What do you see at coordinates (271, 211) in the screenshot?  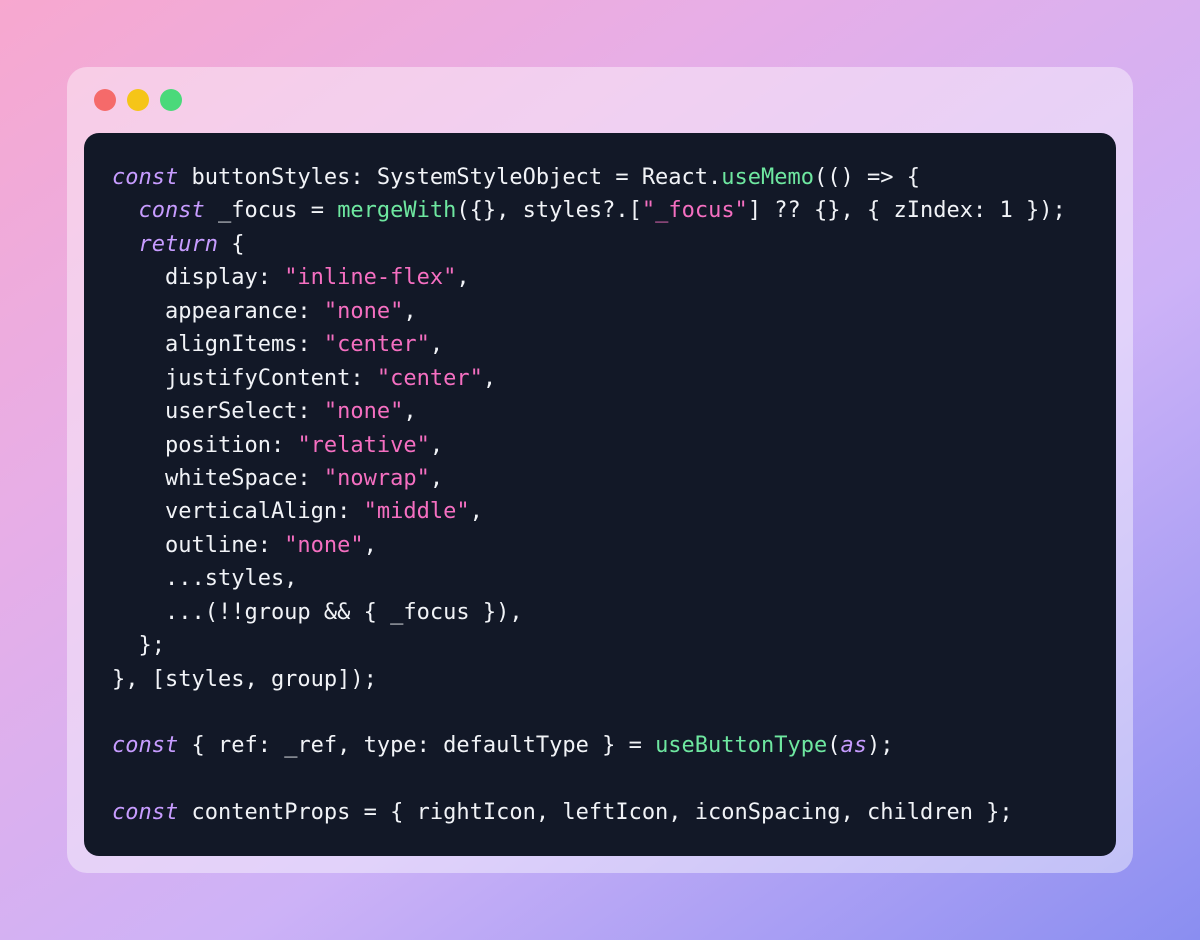 I see `code-token: _focus =` at bounding box center [271, 211].